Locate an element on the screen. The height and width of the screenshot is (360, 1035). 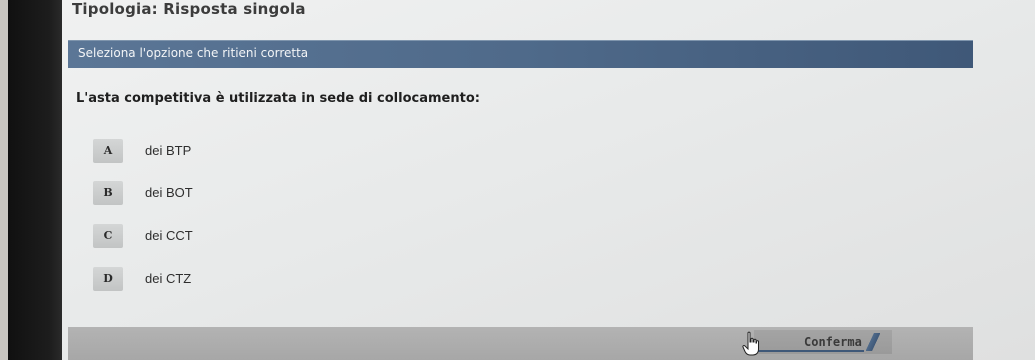
option-text-b: dei BOT is located at coordinates (169, 192).